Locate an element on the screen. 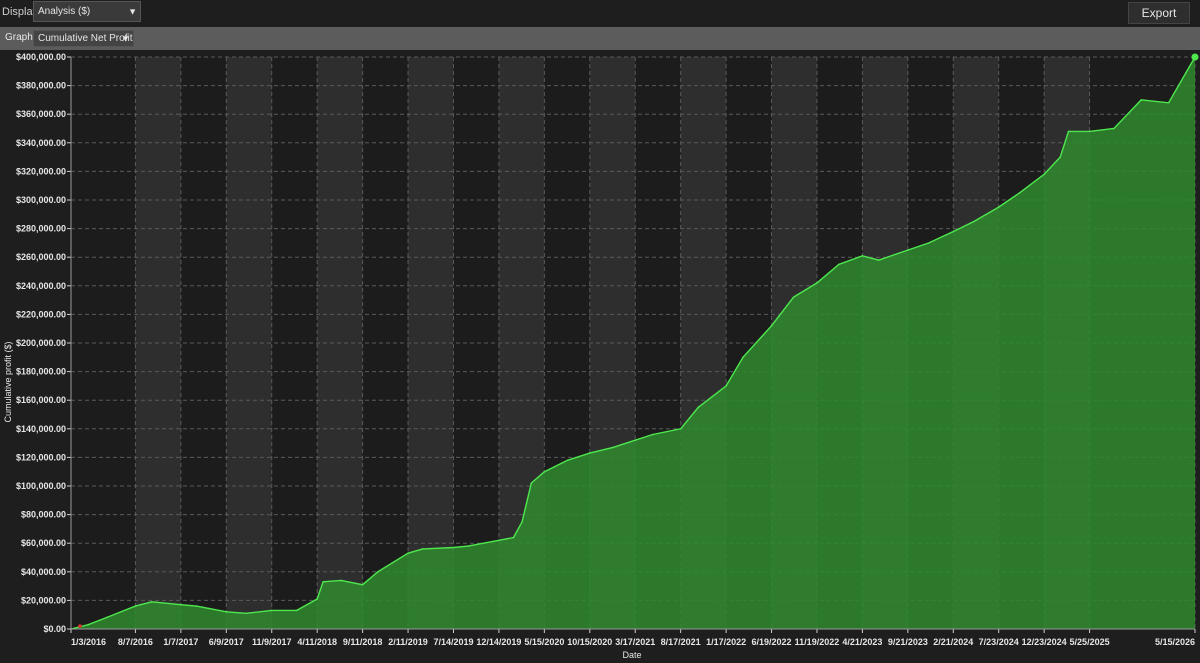 Image resolution: width=1200 pixels, height=663 pixels. x-tick-label: 5/15/2020 is located at coordinates (544, 642).